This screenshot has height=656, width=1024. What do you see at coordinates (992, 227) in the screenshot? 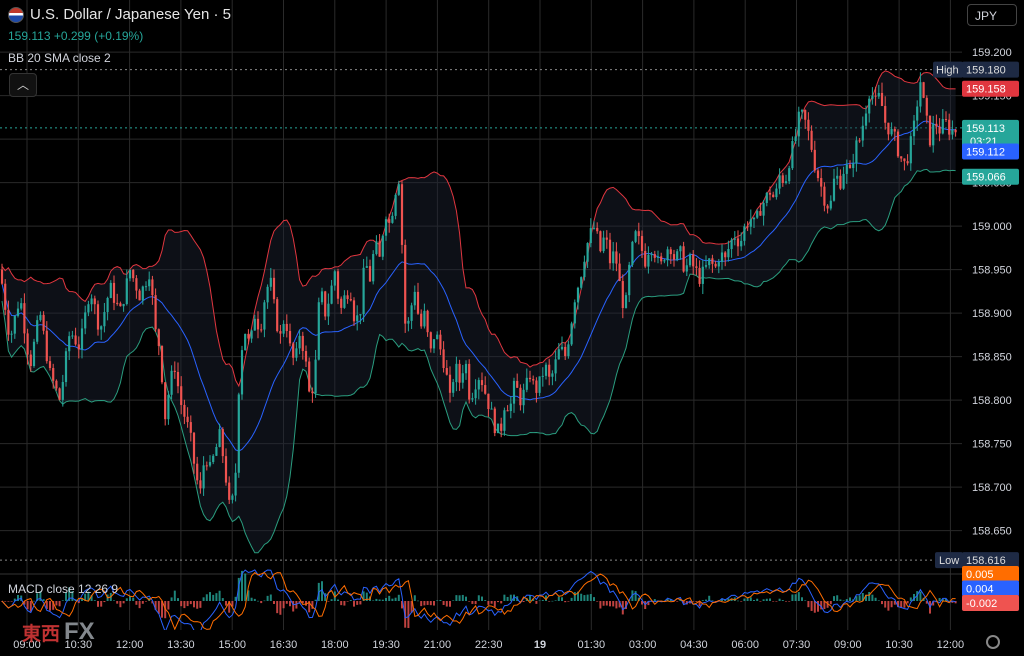
I see `price-tick-label: 159.000` at bounding box center [992, 227].